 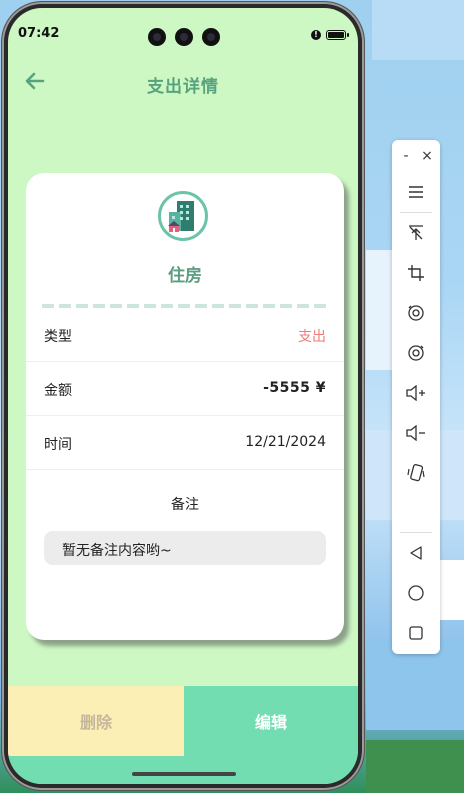 I want to click on status-time: 07:42, so click(x=39, y=33).